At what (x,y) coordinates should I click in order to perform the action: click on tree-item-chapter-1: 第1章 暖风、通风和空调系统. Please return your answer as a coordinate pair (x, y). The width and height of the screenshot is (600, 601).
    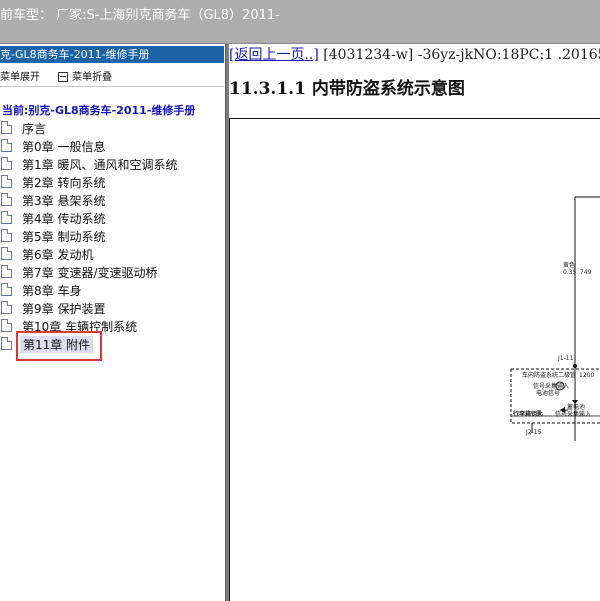
    Looking at the image, I should click on (111, 164).